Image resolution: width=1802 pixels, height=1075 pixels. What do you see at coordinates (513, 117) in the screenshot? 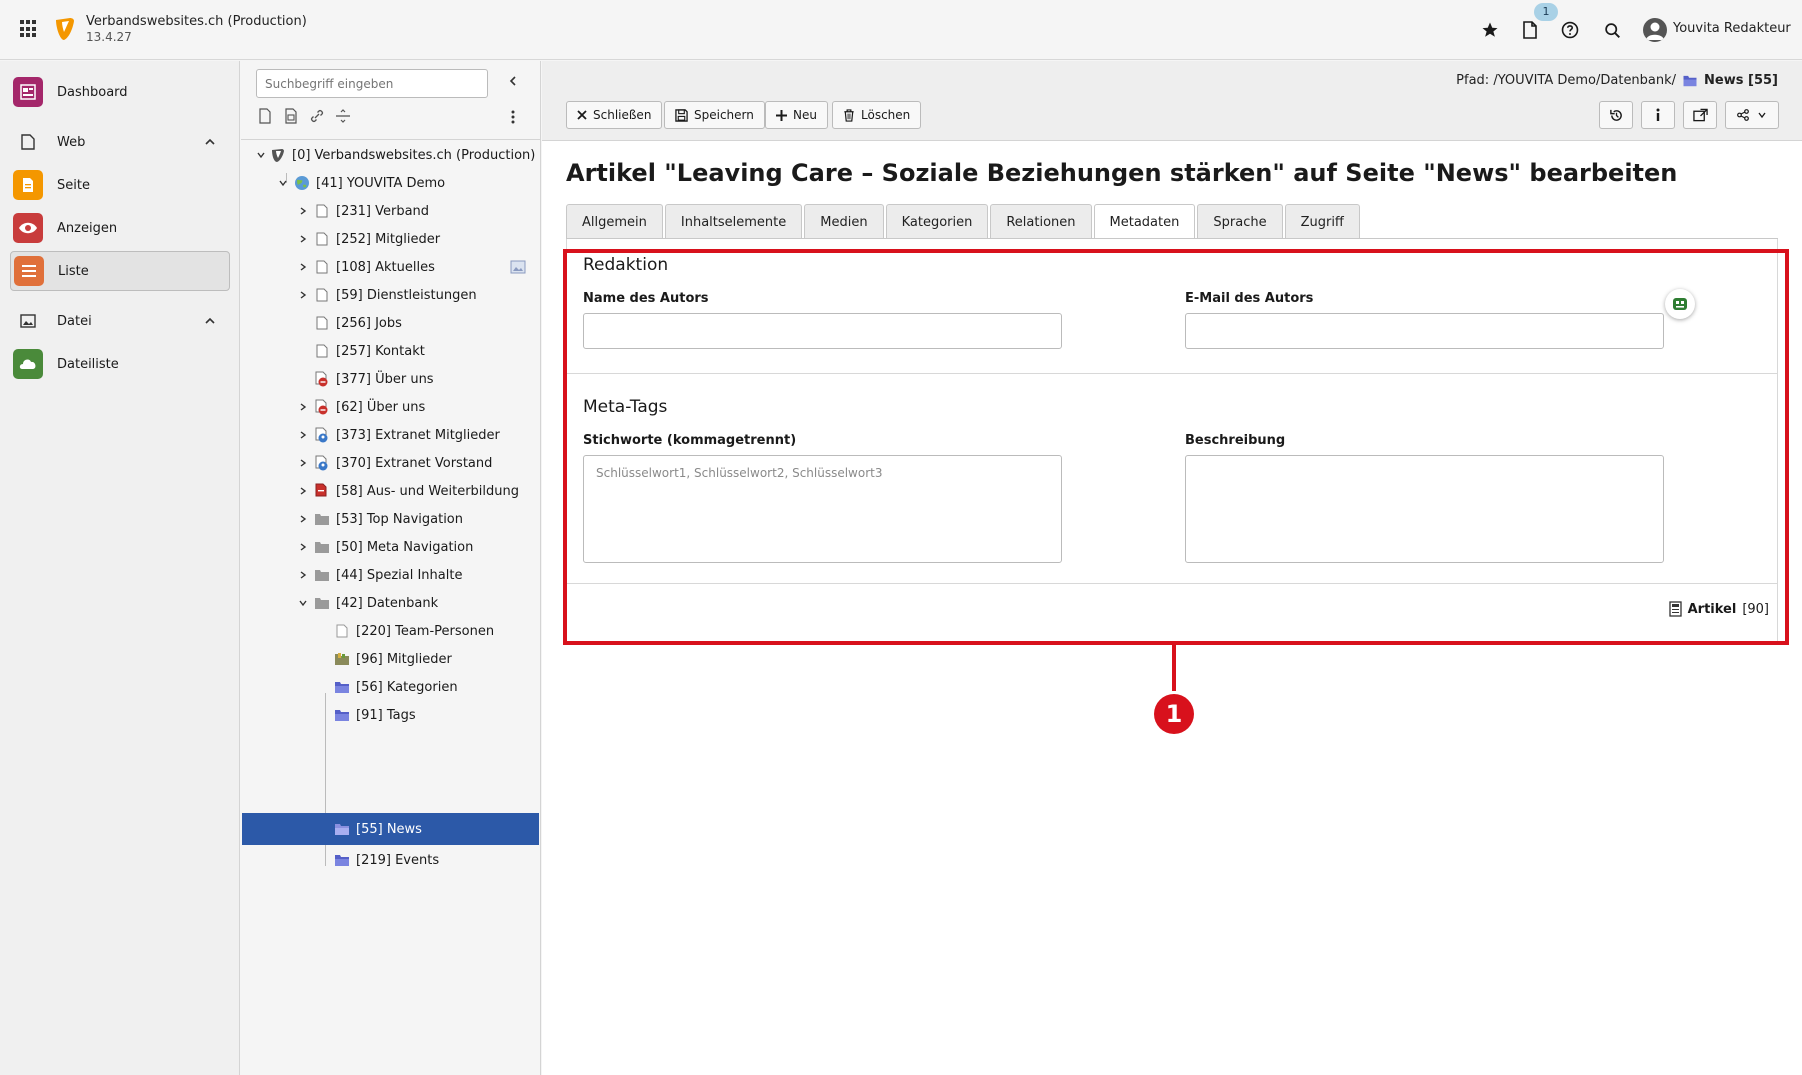
I see `more-options-icon` at bounding box center [513, 117].